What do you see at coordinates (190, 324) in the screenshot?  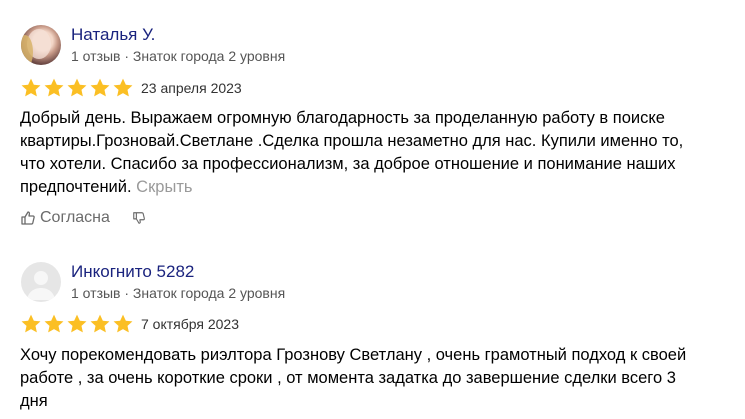 I see `review-date: 7 октября 2023` at bounding box center [190, 324].